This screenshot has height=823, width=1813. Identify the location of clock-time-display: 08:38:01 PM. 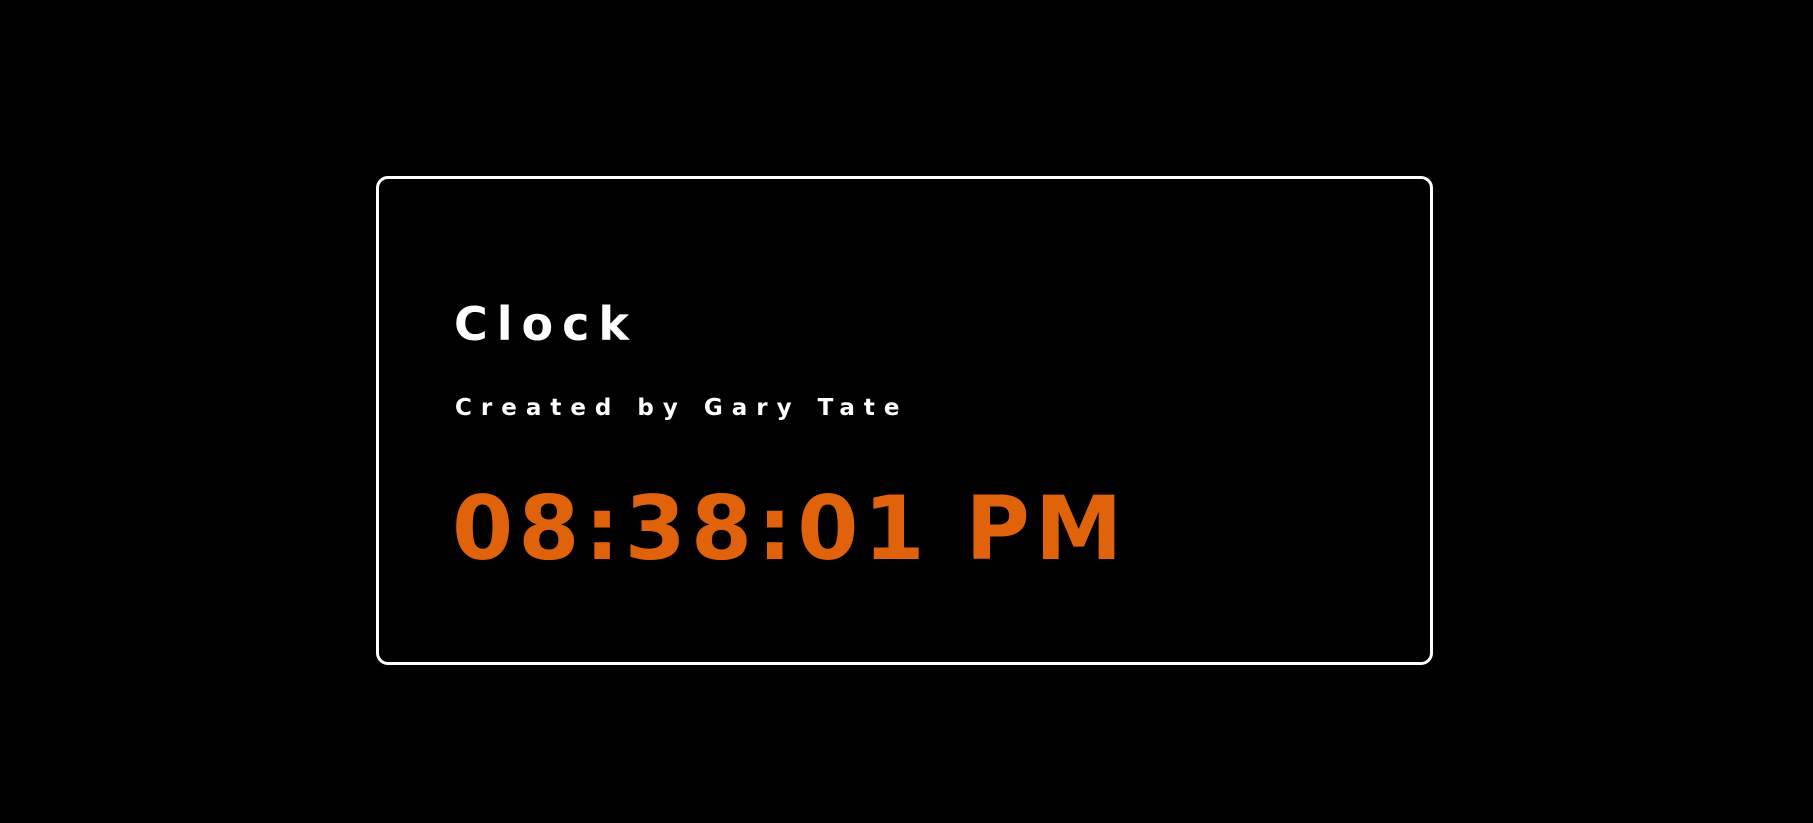
(790, 528).